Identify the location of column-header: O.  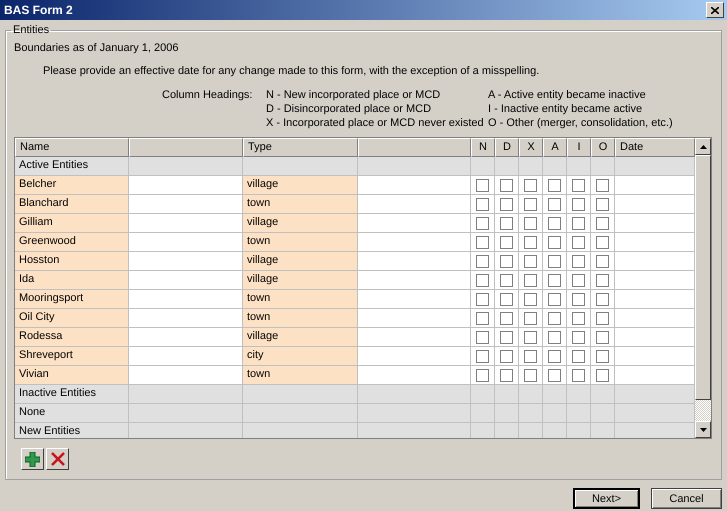
(603, 147).